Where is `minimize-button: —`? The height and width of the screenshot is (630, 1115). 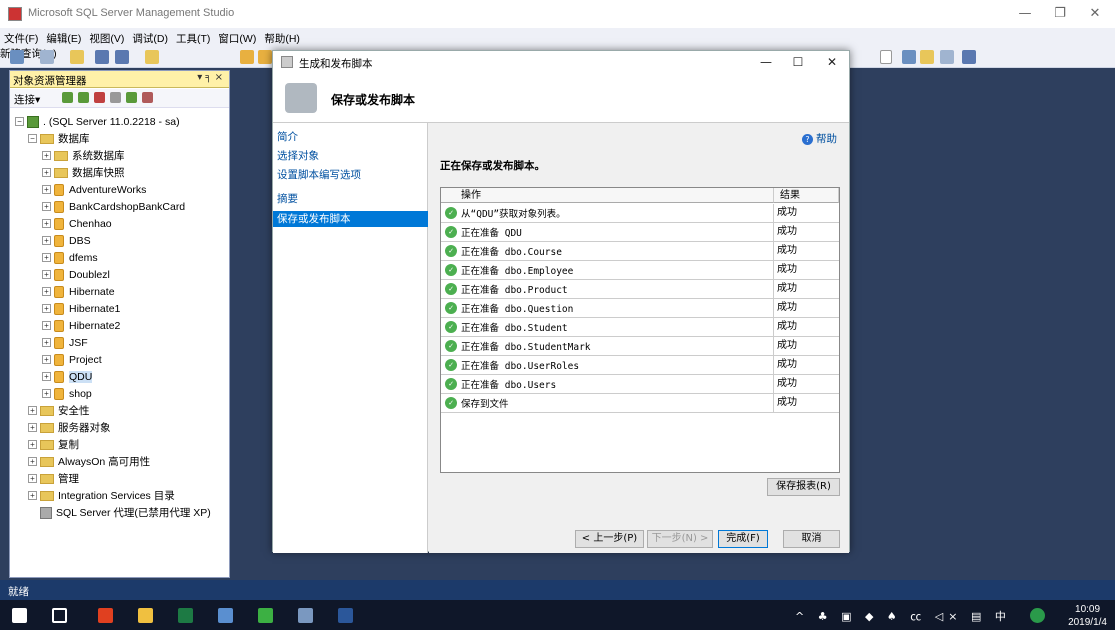
minimize-button: — is located at coordinates (1025, 14).